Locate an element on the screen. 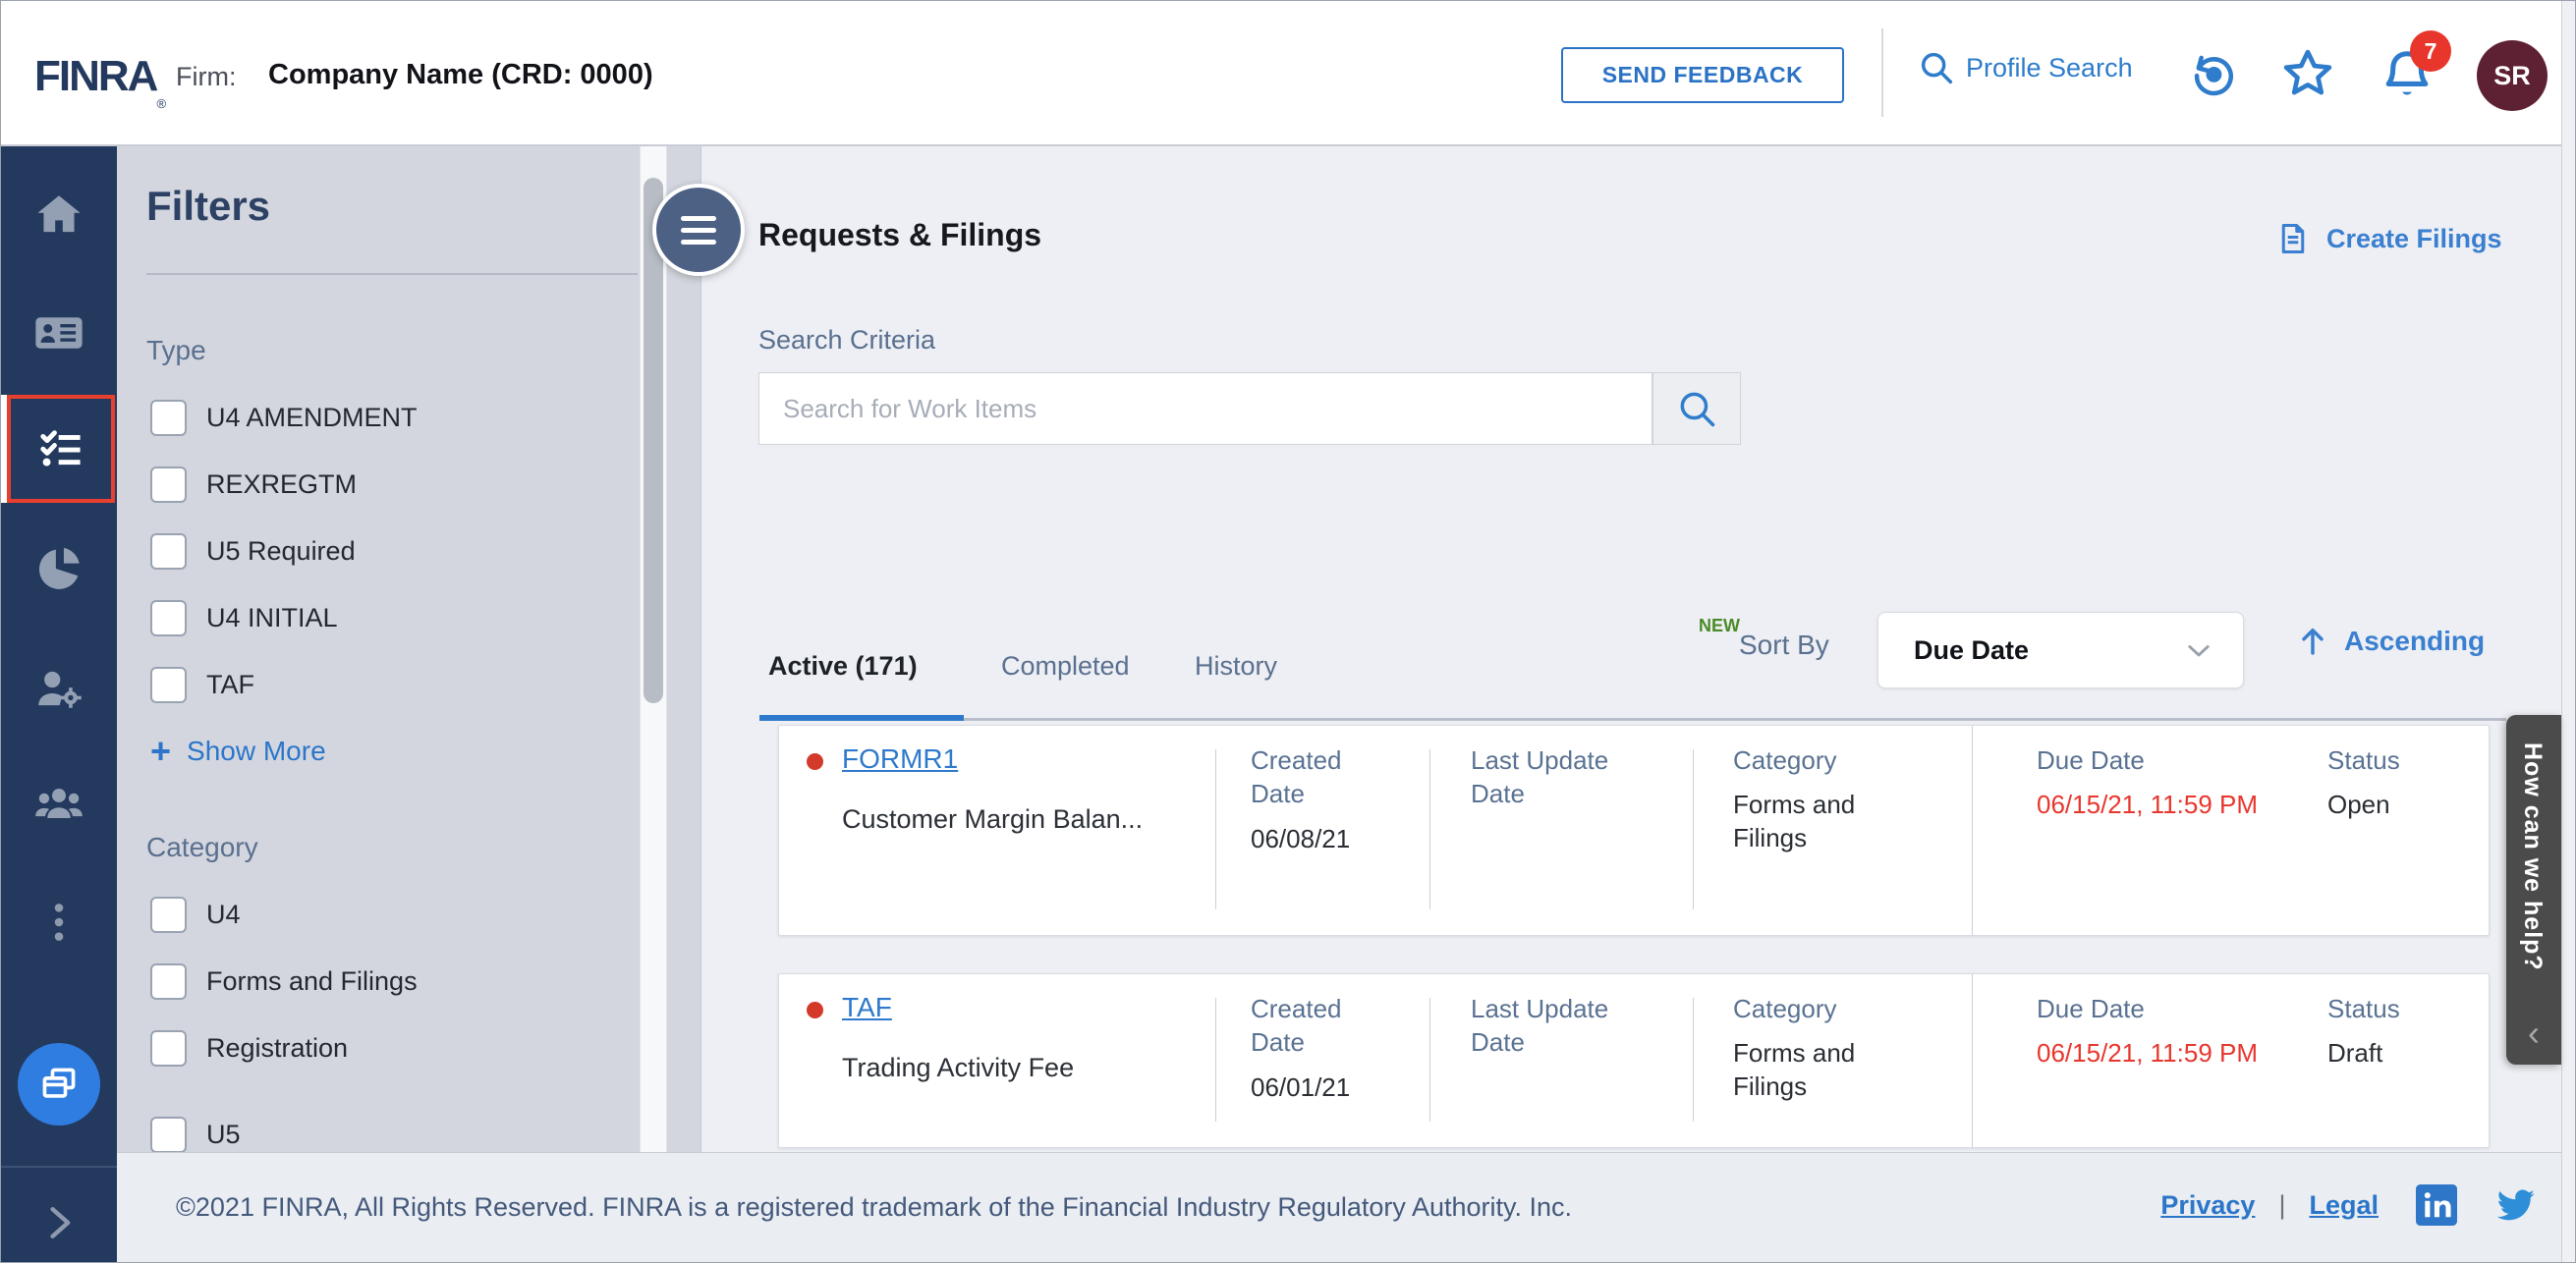 This screenshot has width=2576, height=1263. chevron-down-icon is located at coordinates (2199, 651).